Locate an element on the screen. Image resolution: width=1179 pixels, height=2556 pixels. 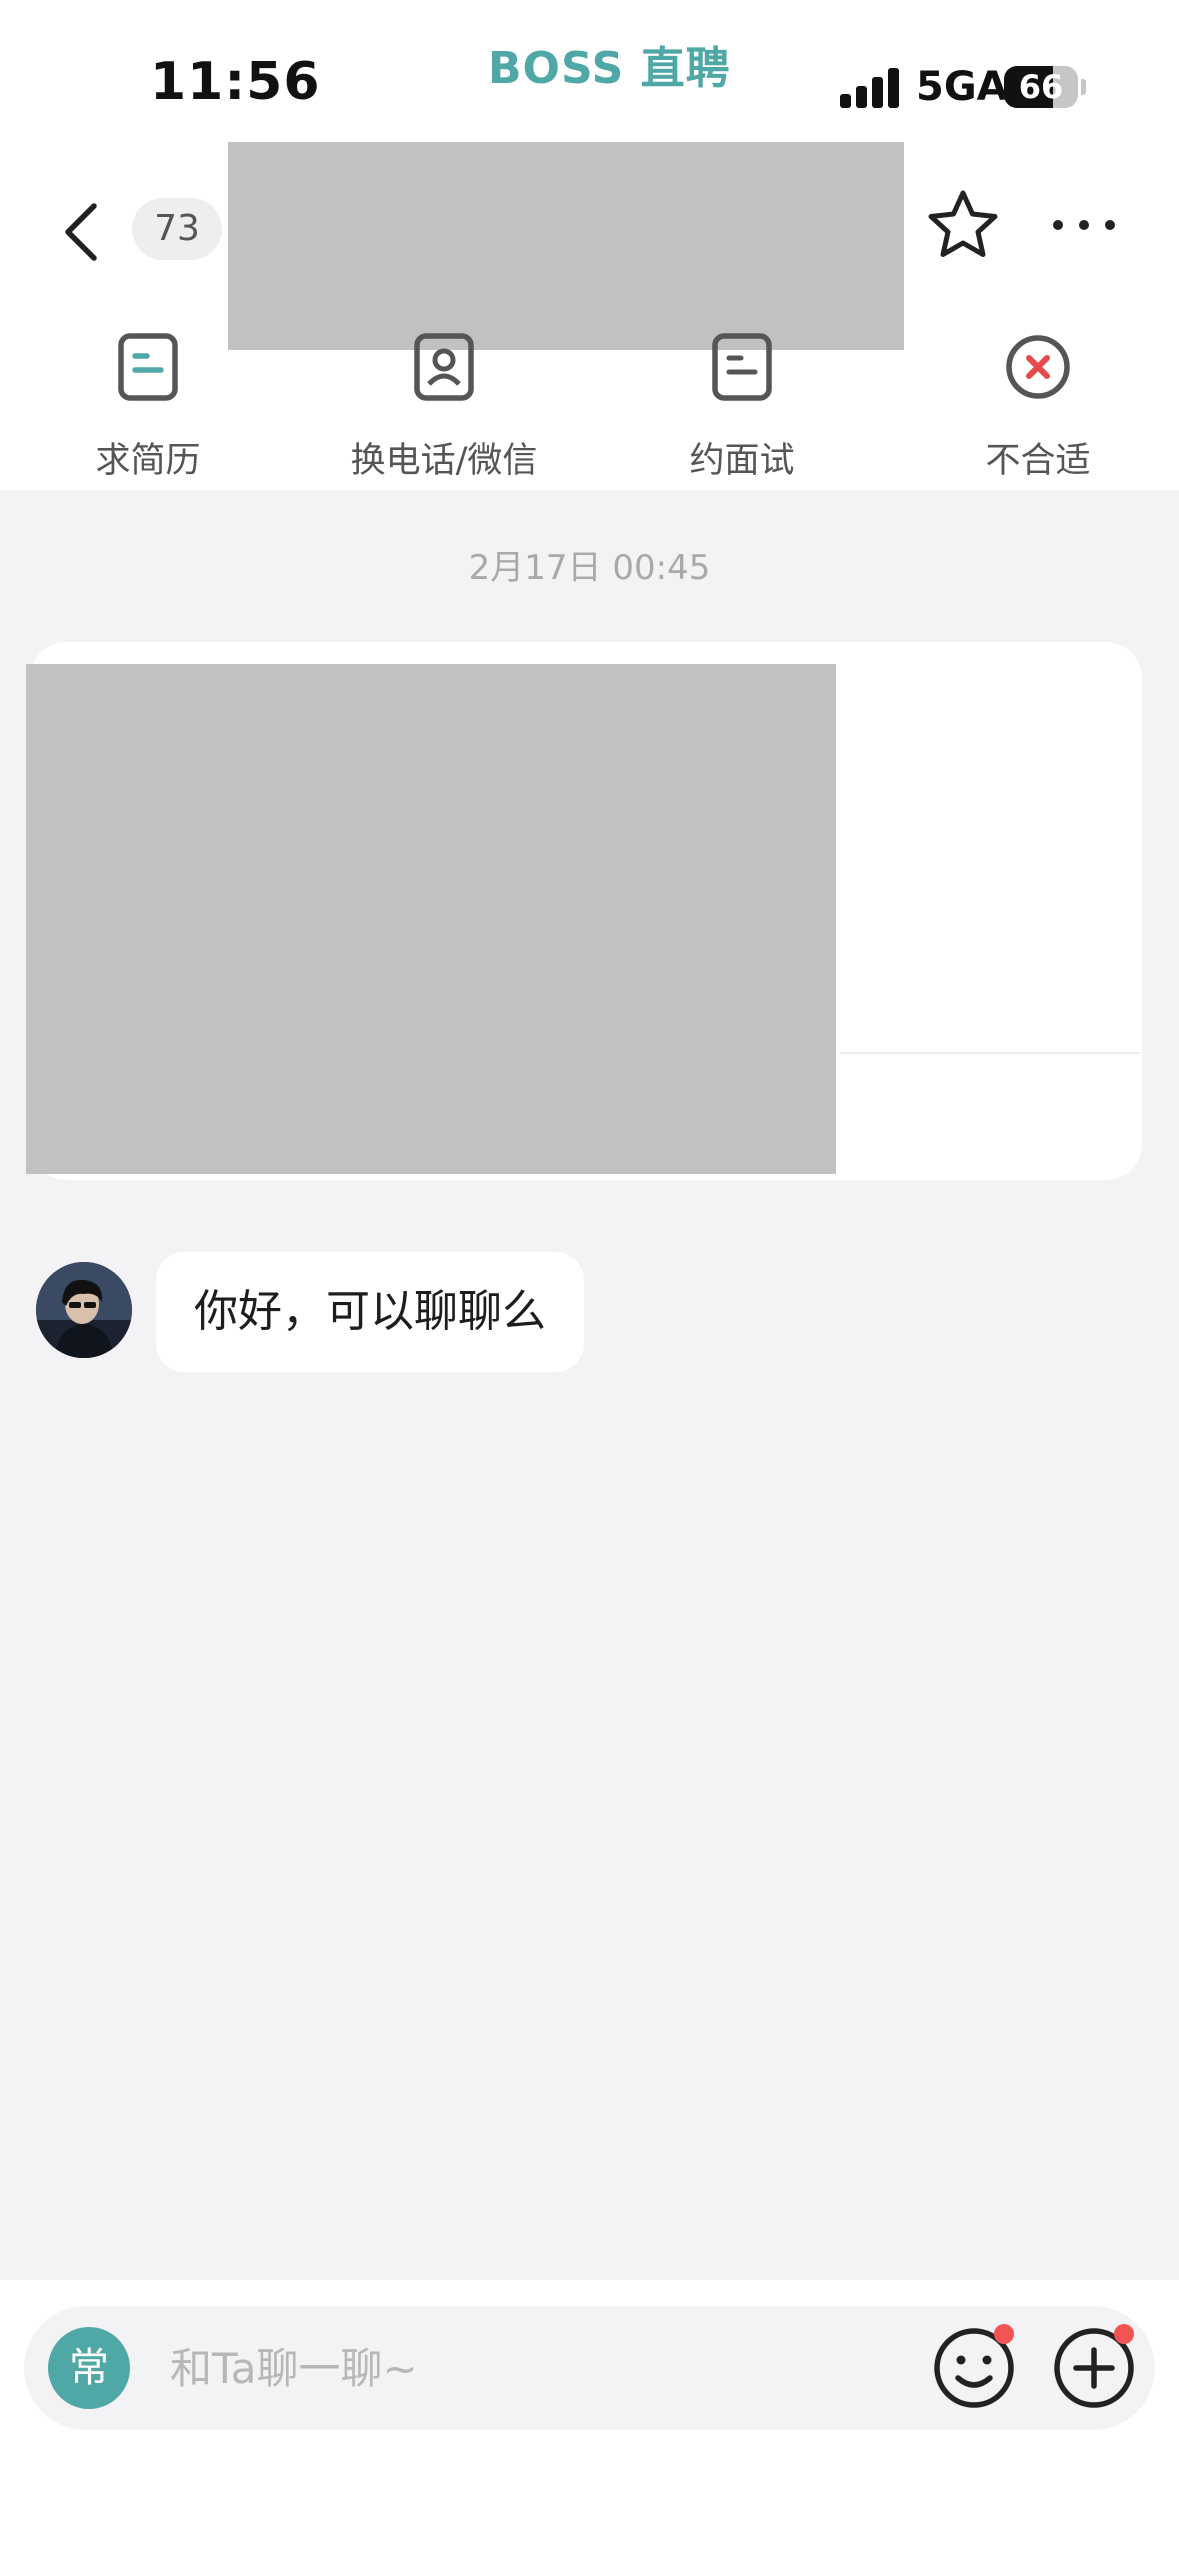
battery-cap is located at coordinates (1083, 87).